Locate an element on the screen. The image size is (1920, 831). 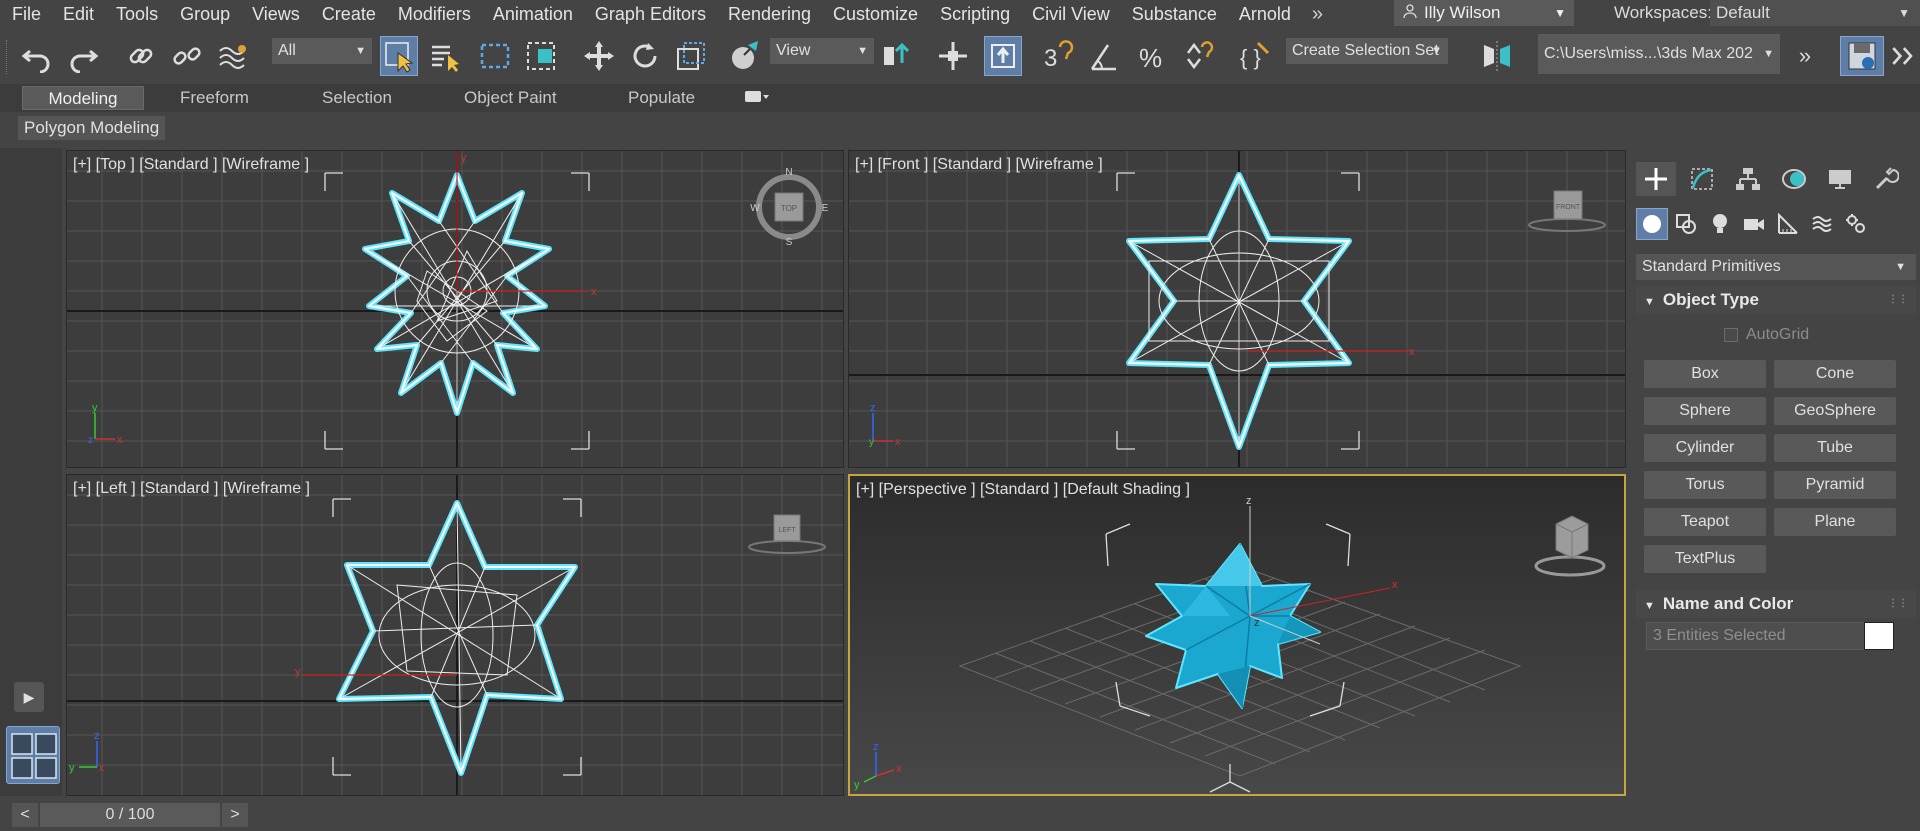
selection-filter-dropdown: All ▼ is located at coordinates (322, 51).